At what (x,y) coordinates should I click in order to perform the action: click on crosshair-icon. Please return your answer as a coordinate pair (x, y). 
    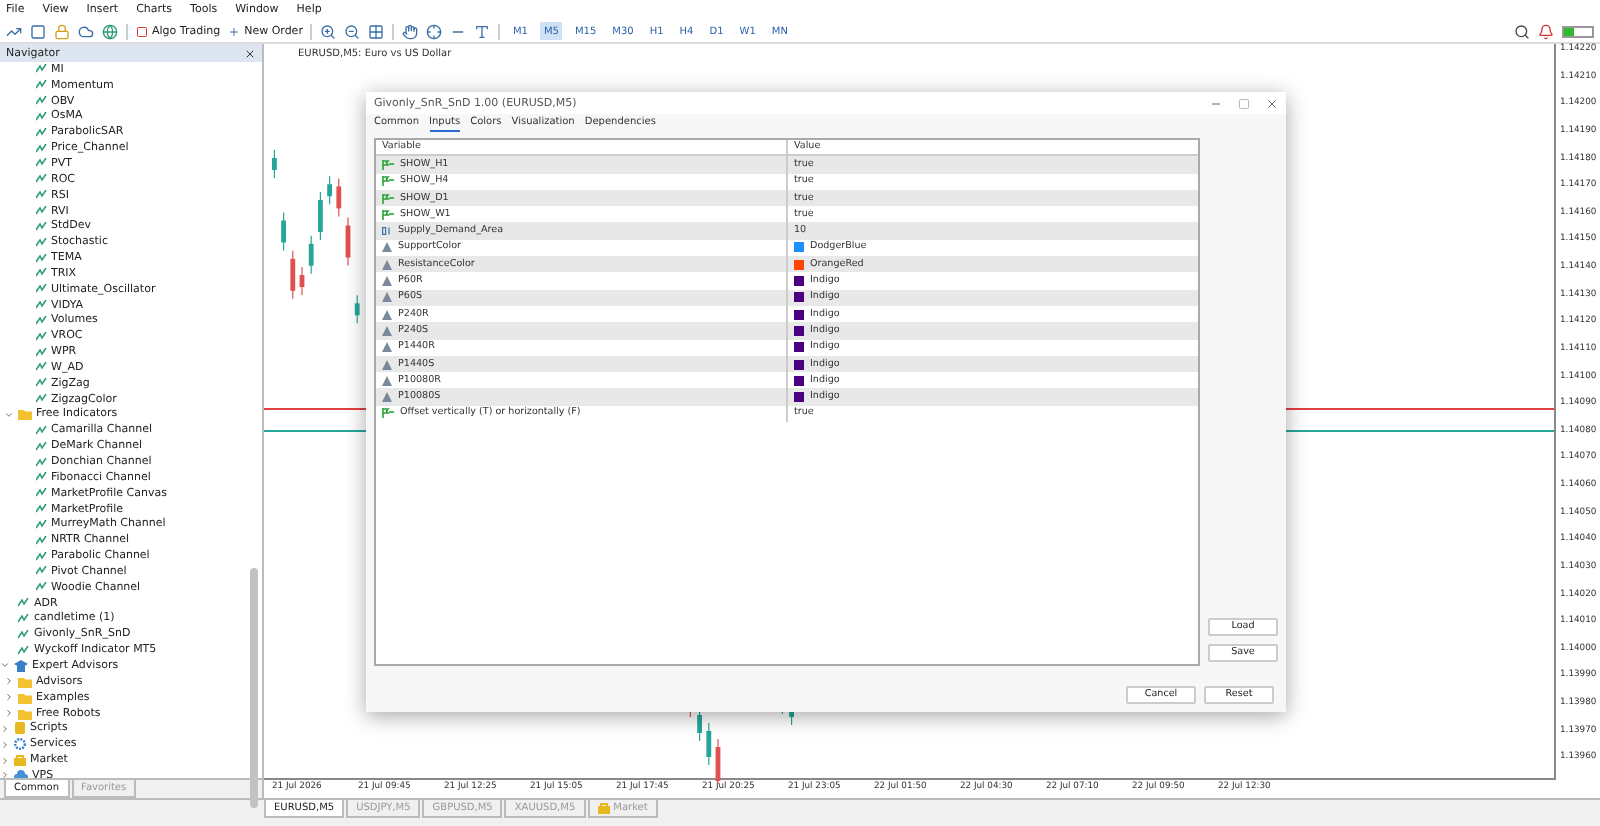
    Looking at the image, I should click on (434, 31).